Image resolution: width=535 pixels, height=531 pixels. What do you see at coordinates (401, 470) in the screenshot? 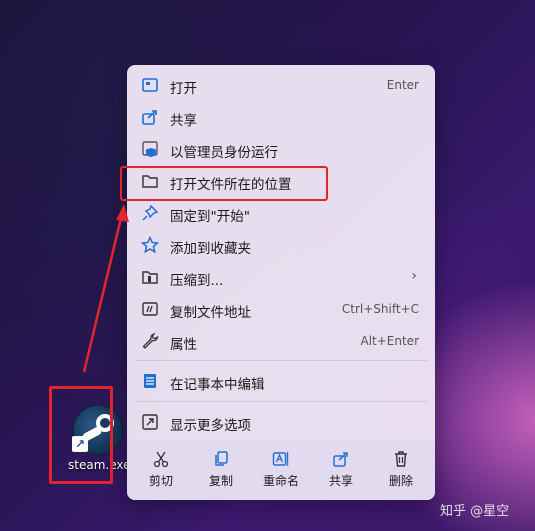
I see `delete-button: 删除` at bounding box center [401, 470].